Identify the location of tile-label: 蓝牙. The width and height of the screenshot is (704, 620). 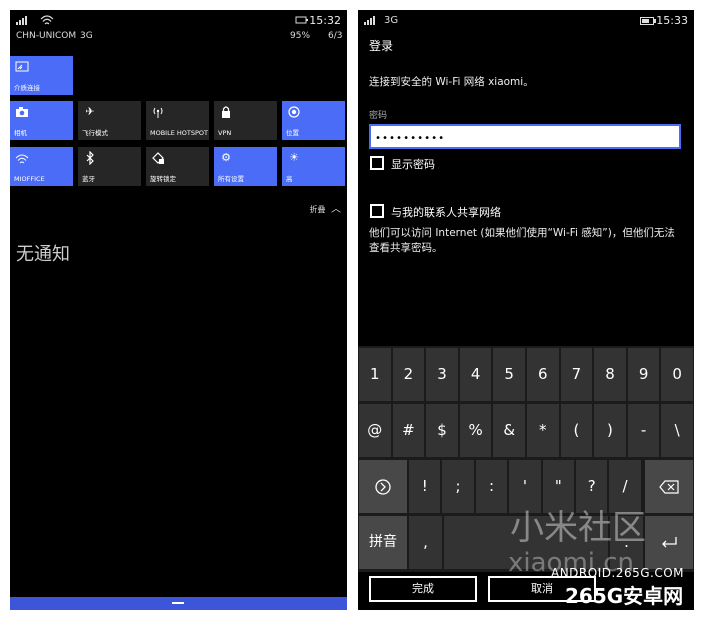
(88, 179).